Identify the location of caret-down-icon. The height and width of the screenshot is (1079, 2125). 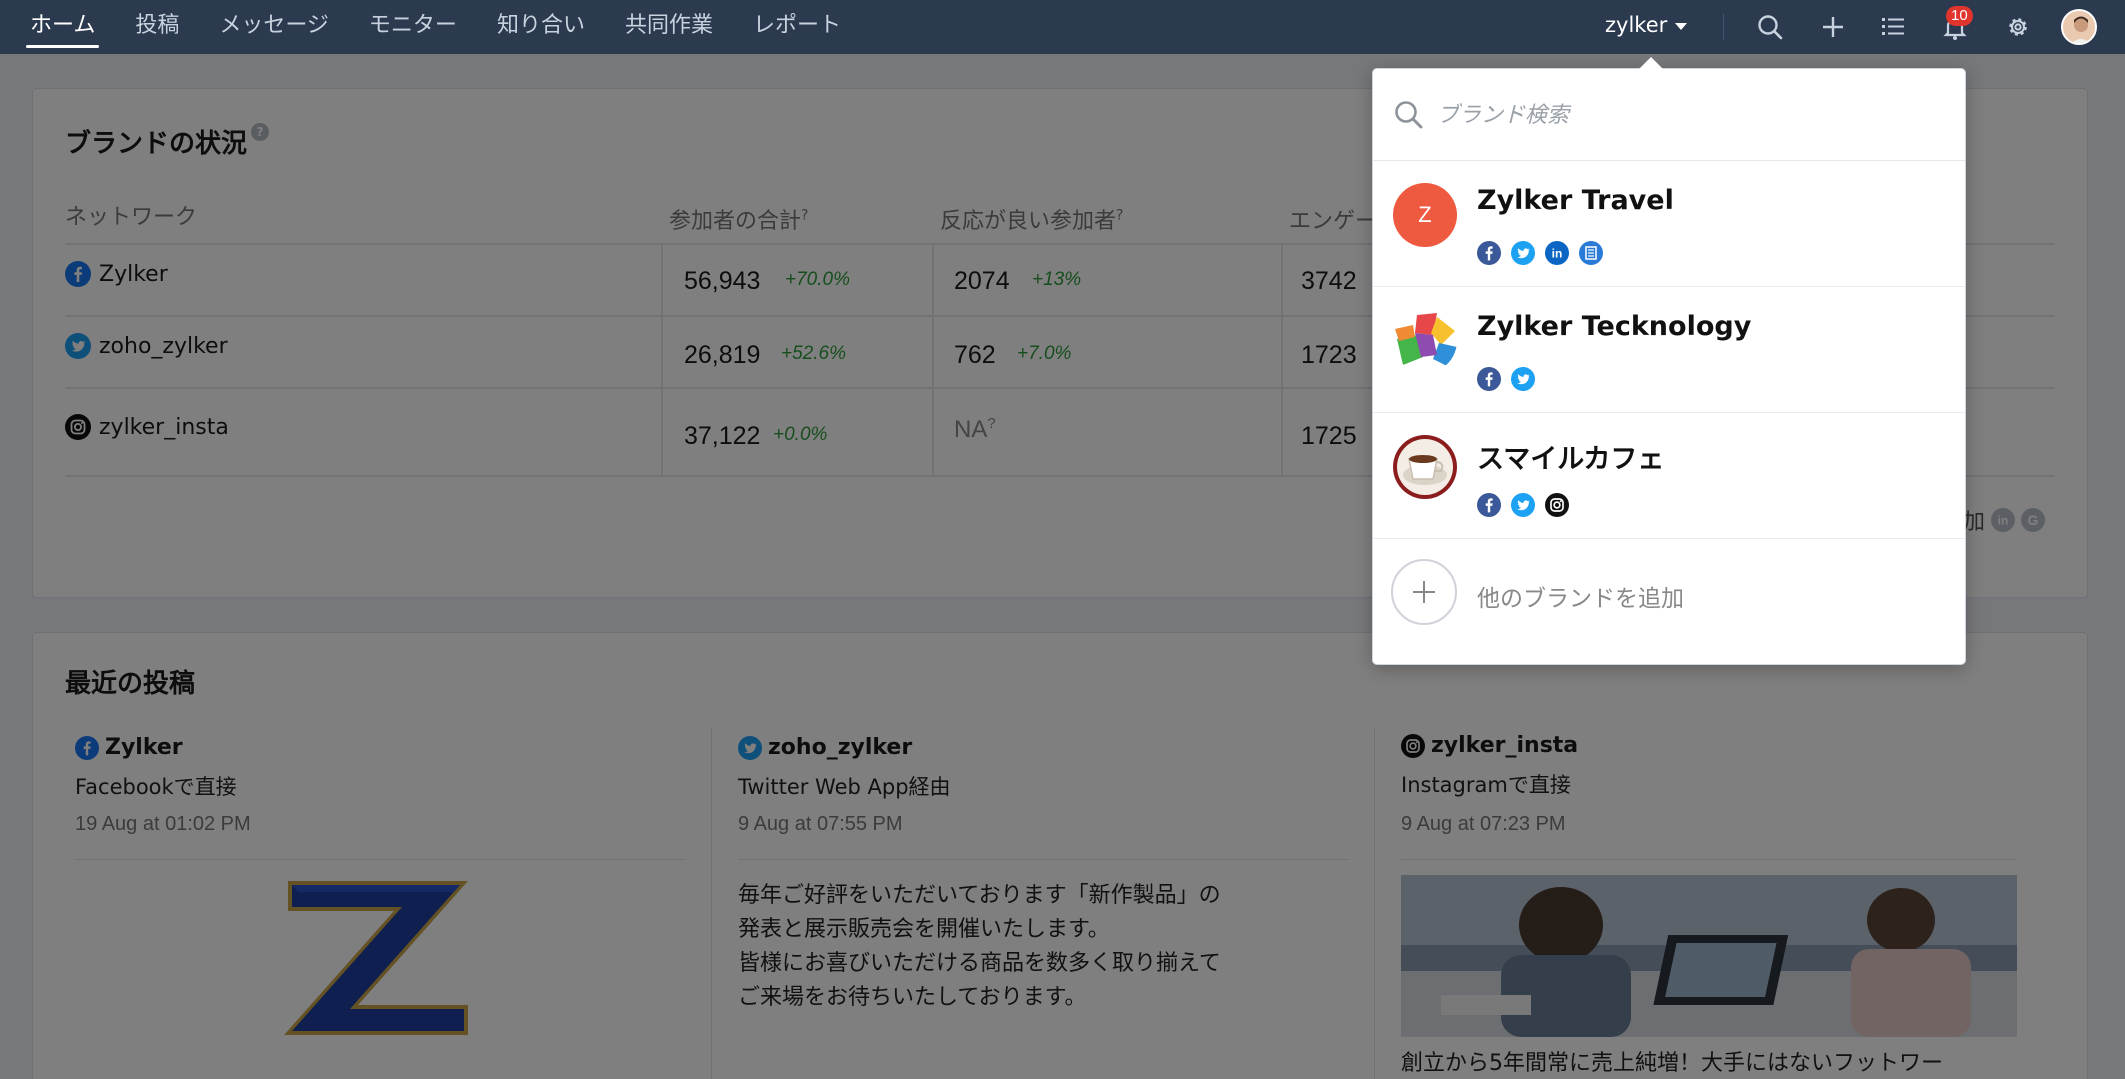
(1681, 26).